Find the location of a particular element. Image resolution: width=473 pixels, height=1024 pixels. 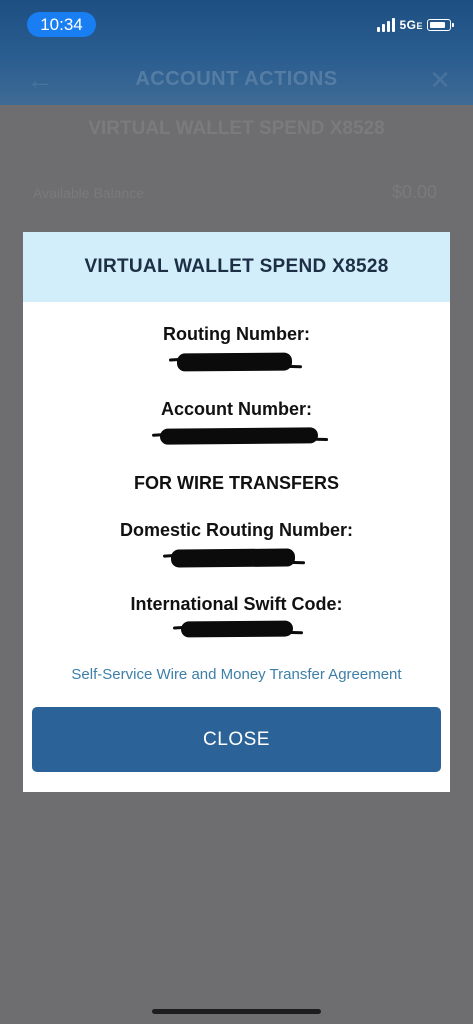

nav-title: ACCOUNT ACTIONS is located at coordinates (236, 79).